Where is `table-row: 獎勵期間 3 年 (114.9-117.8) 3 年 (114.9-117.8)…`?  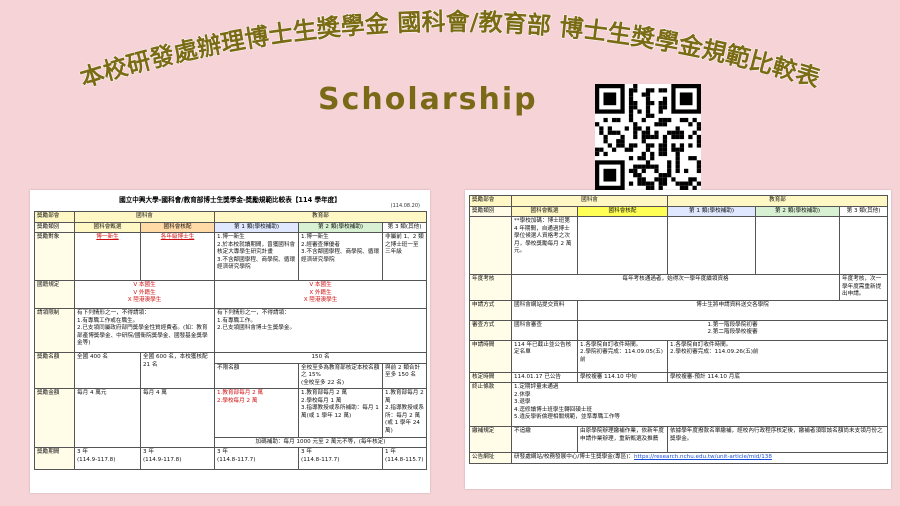
table-row: 獎勵期間 3 年 (114.9-117.8) 3 年 (114.9-117.8)… is located at coordinates (231, 459).